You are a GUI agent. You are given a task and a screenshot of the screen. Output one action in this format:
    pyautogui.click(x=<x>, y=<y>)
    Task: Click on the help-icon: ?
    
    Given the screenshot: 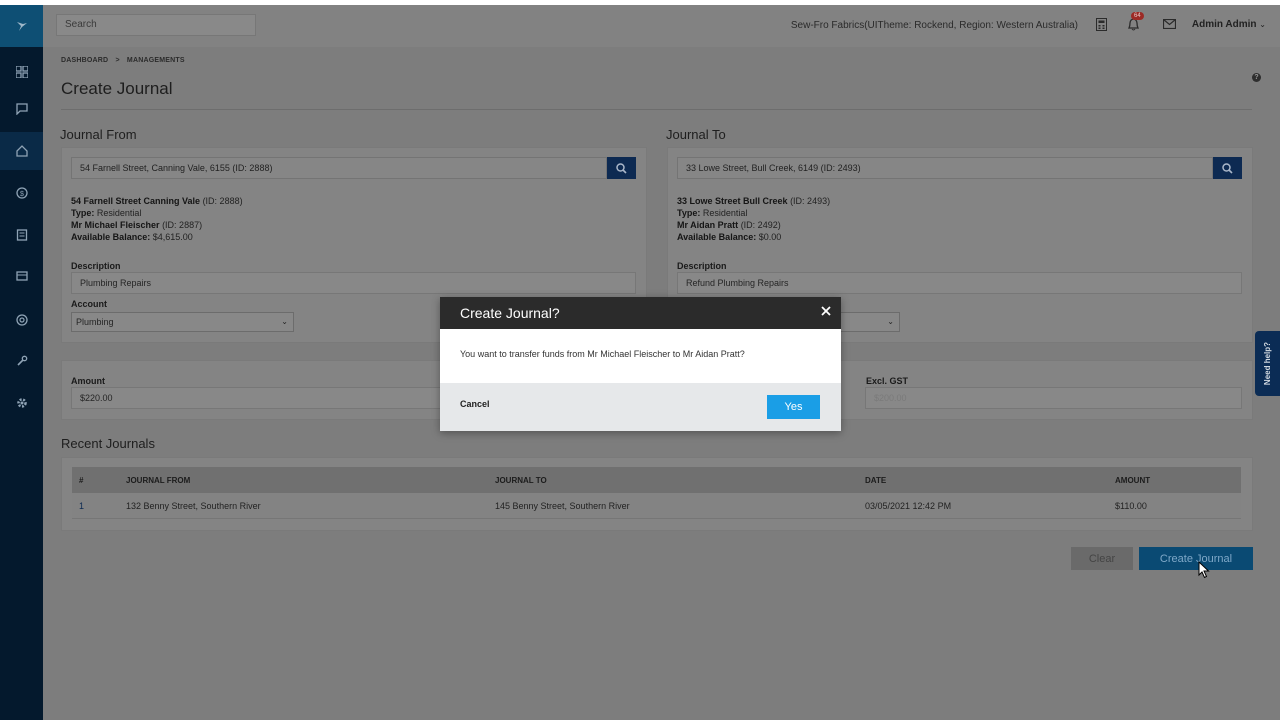 What is the action you would take?
    pyautogui.click(x=1256, y=77)
    